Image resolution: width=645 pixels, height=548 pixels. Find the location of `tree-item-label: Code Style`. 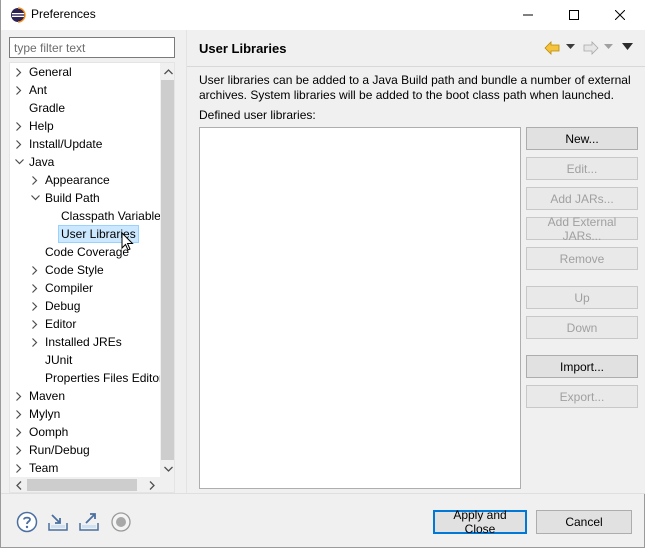

tree-item-label: Code Style is located at coordinates (74, 270).